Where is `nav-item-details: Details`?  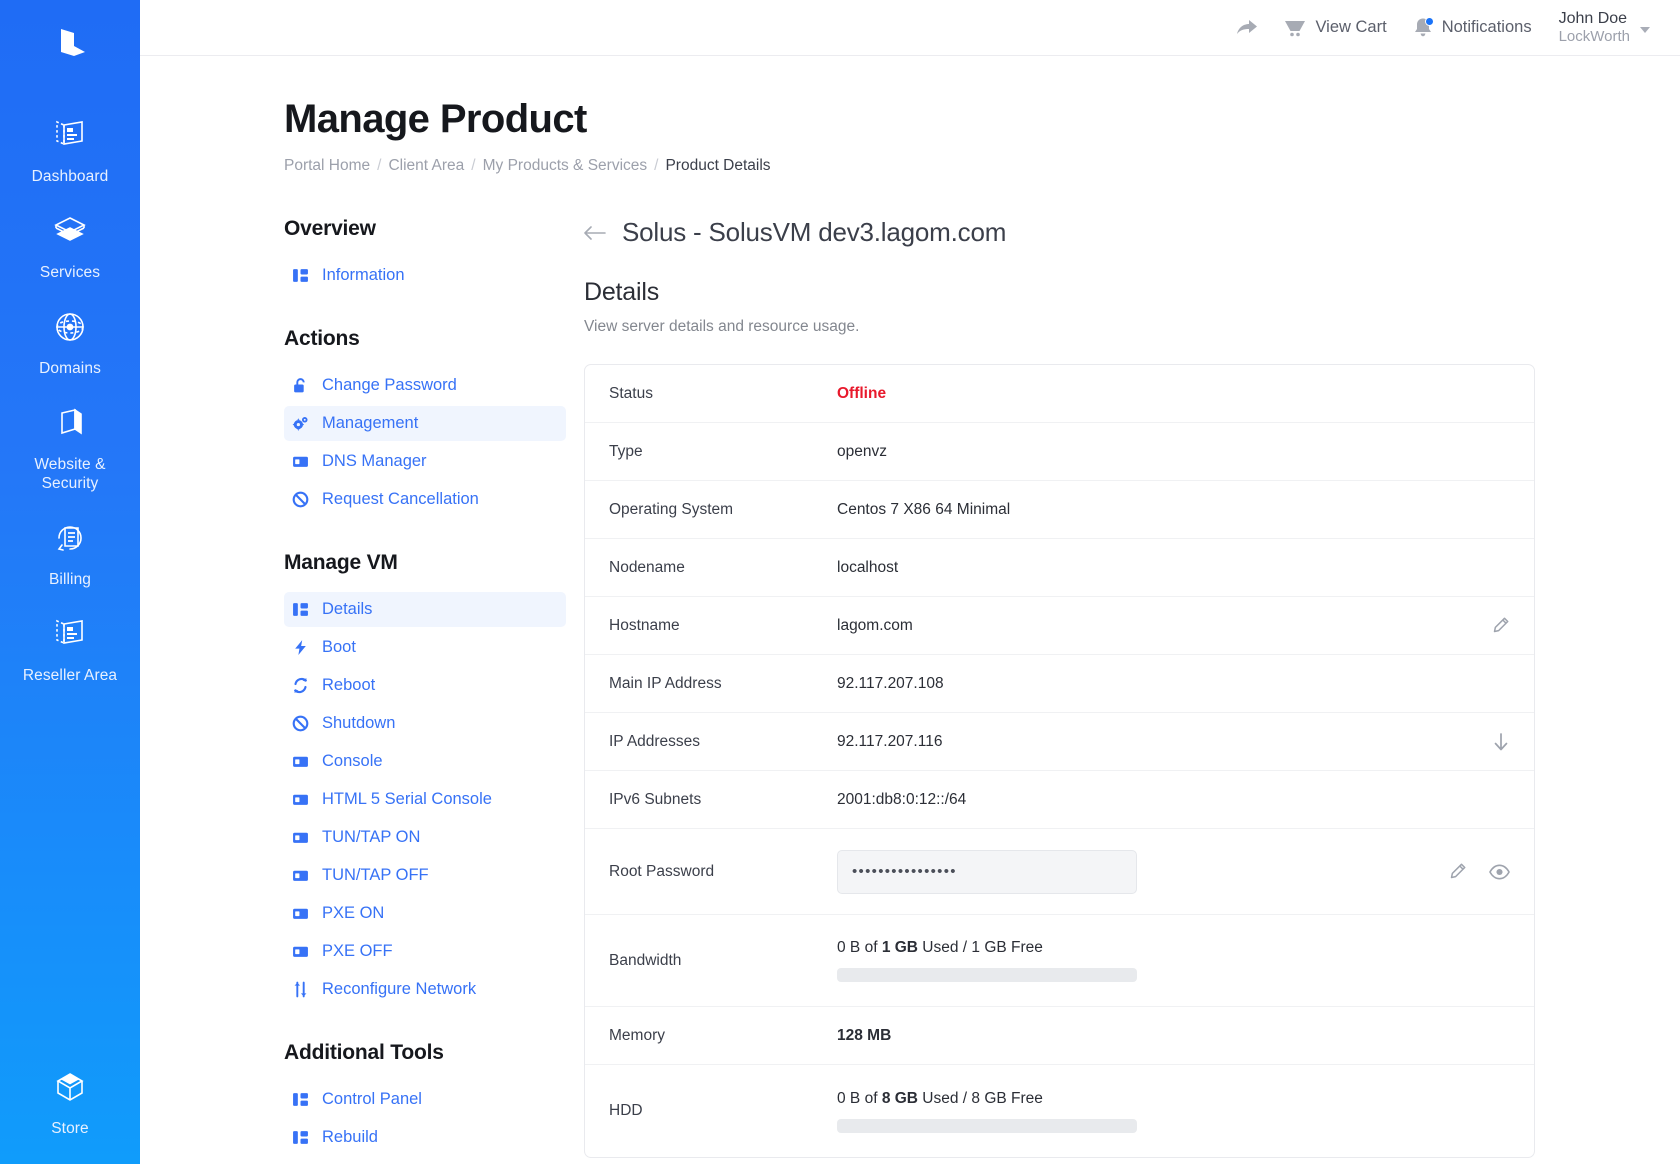
nav-item-details: Details is located at coordinates (425, 609).